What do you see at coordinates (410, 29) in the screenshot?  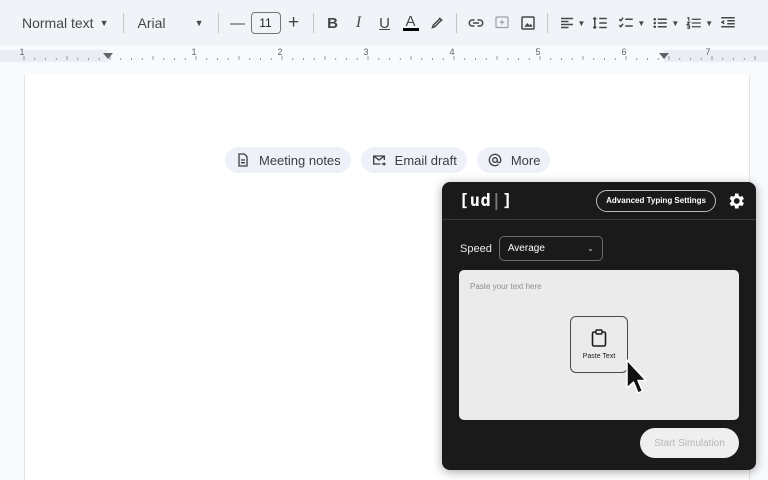 I see `text-color-swatch` at bounding box center [410, 29].